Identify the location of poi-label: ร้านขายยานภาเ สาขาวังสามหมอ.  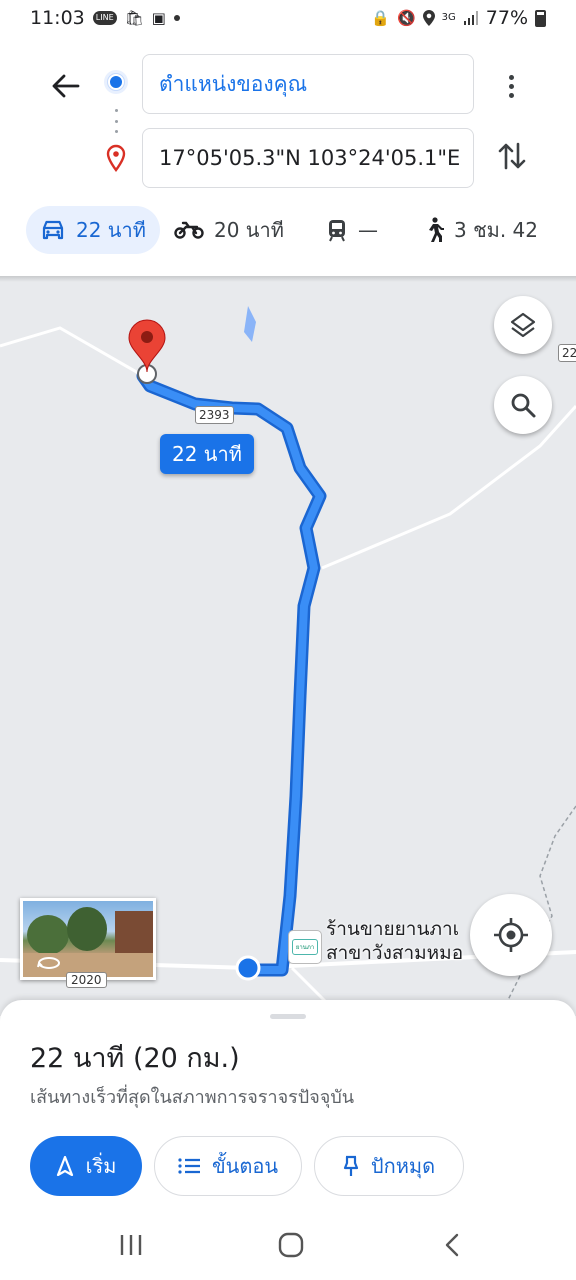
(394, 941).